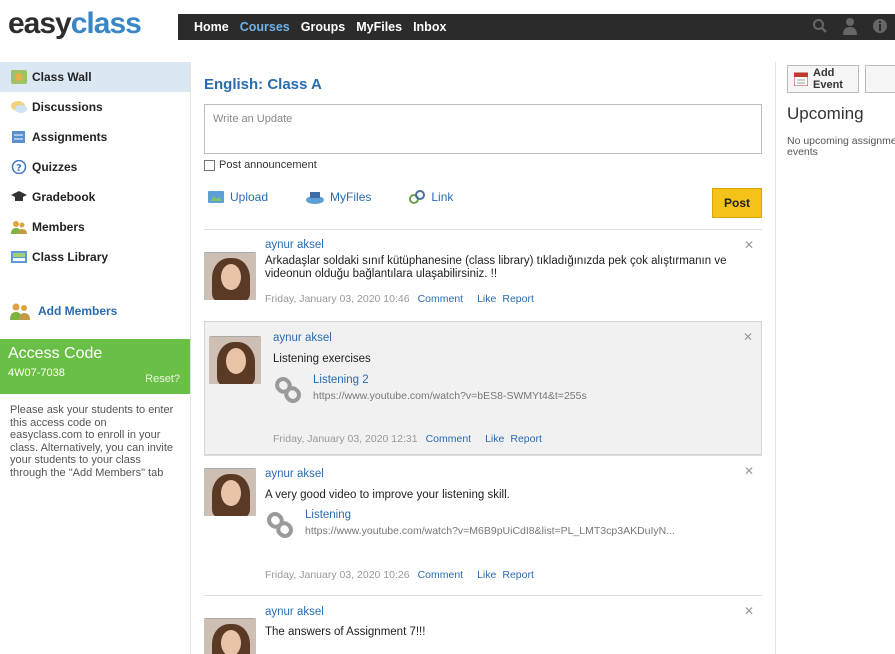  I want to click on post-button: Post, so click(737, 203).